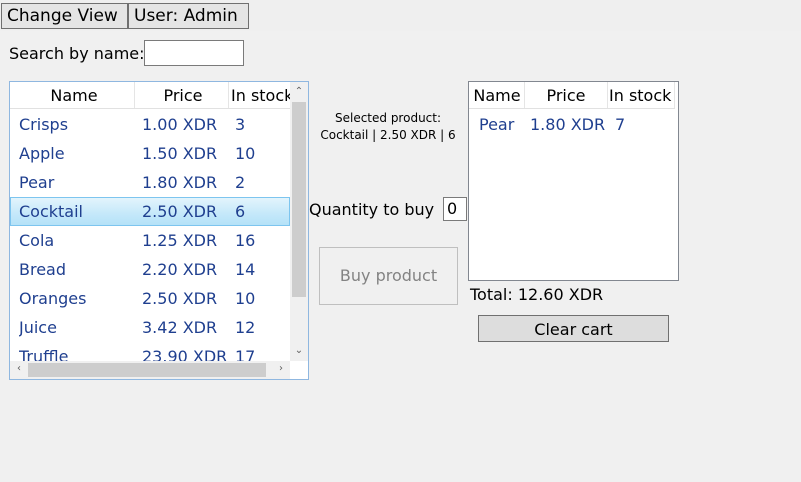 The image size is (801, 482). I want to click on table-row: Apple 1.50 XDR 10, so click(150, 153).